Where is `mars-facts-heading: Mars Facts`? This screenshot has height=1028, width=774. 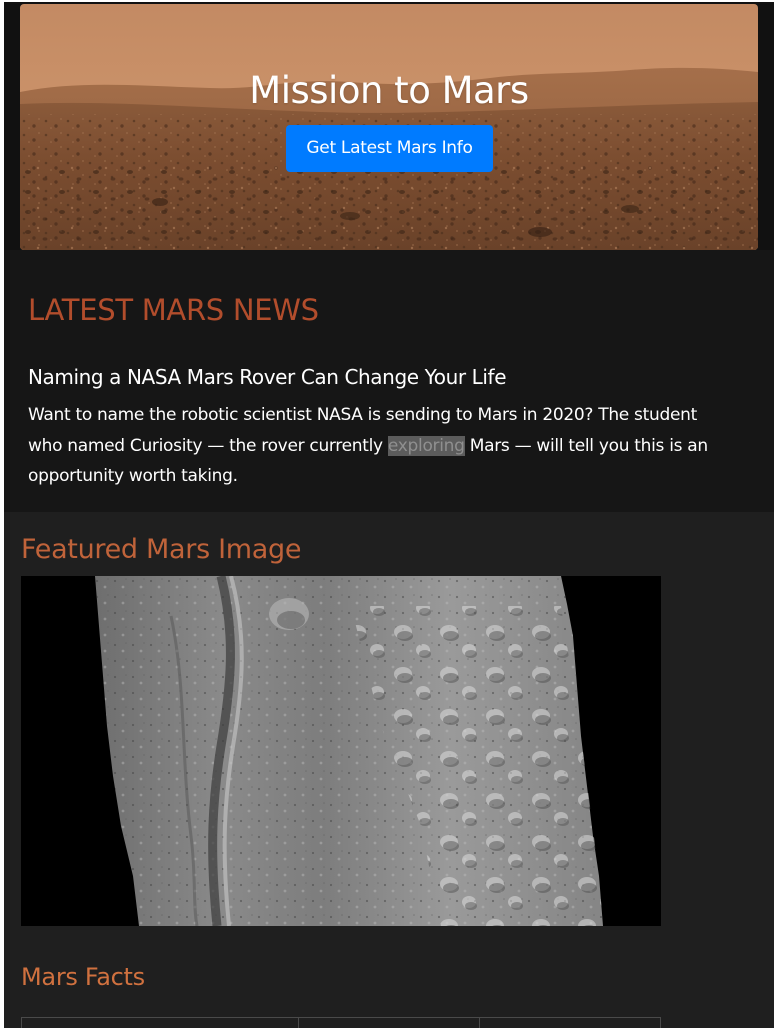 mars-facts-heading: Mars Facts is located at coordinates (83, 977).